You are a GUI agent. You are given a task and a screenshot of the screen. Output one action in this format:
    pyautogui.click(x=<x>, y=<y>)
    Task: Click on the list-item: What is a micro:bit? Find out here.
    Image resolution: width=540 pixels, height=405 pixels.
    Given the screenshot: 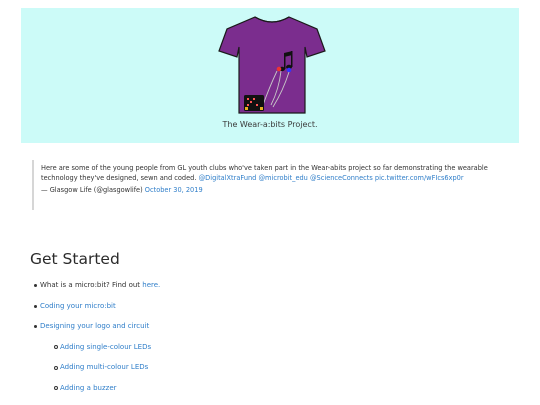 What is the action you would take?
    pyautogui.click(x=257, y=291)
    